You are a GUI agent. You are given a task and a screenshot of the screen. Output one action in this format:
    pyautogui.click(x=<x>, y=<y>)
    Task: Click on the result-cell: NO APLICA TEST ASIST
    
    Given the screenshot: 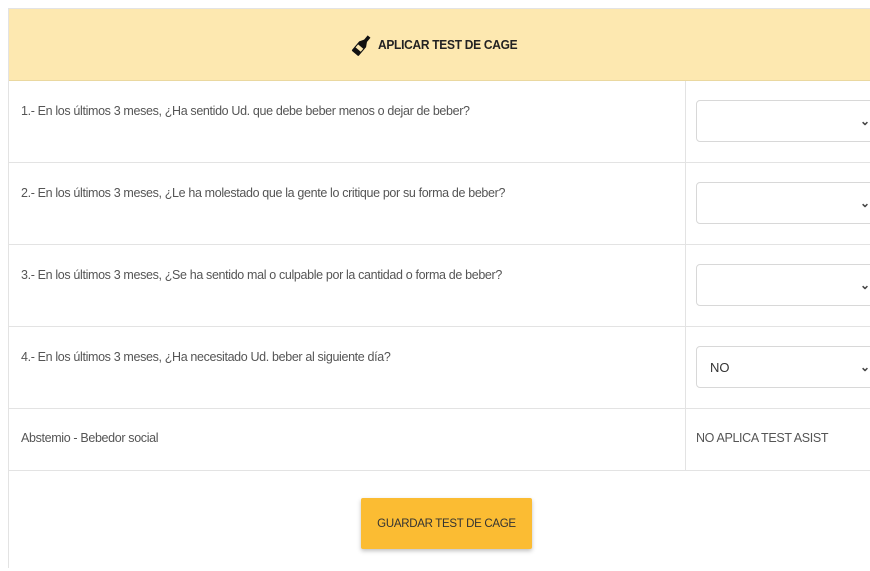 What is the action you would take?
    pyautogui.click(x=778, y=439)
    